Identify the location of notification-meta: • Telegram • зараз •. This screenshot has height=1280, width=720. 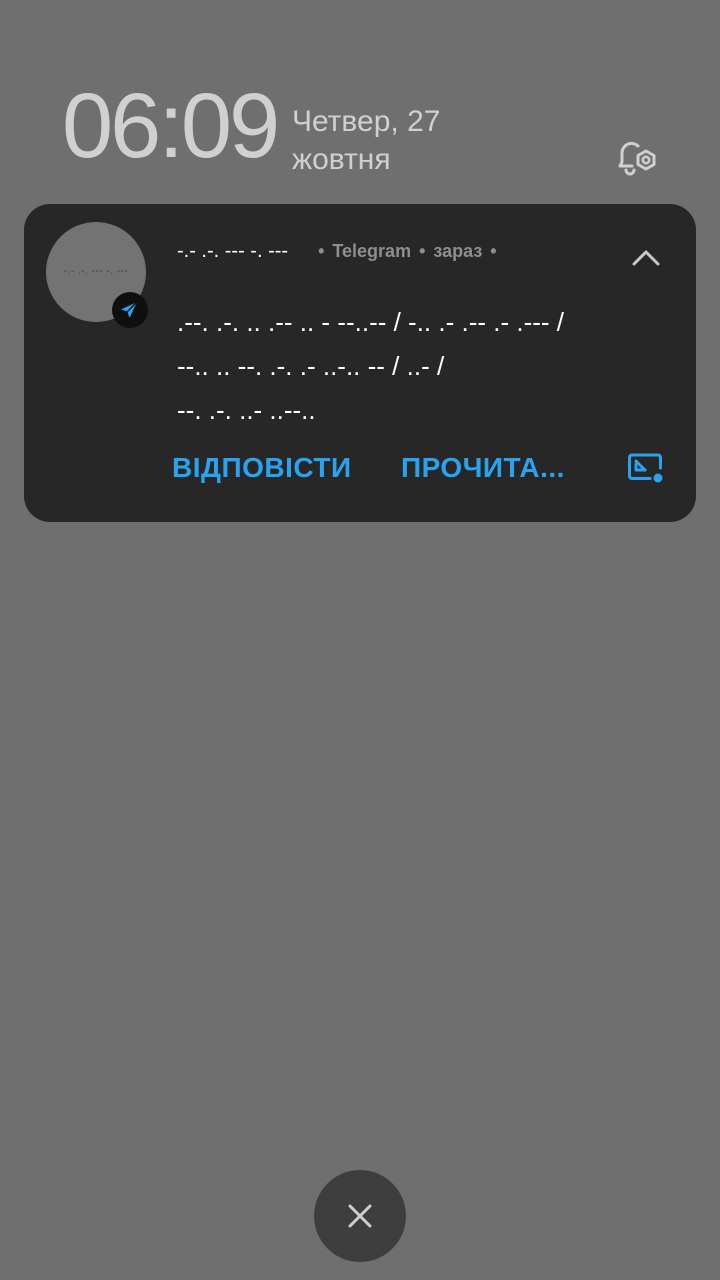
(407, 251).